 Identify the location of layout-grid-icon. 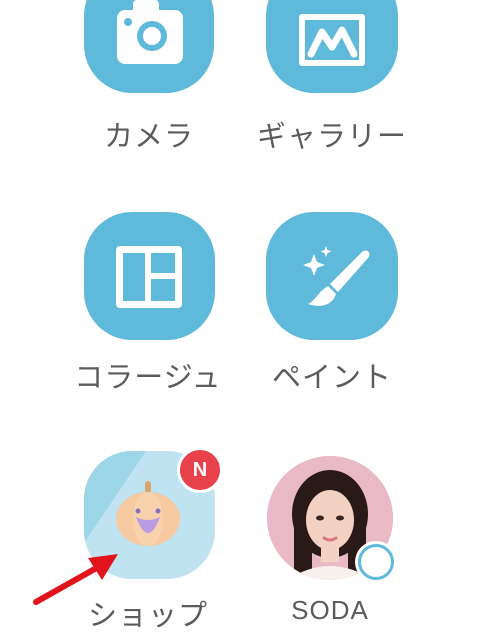
(149, 277).